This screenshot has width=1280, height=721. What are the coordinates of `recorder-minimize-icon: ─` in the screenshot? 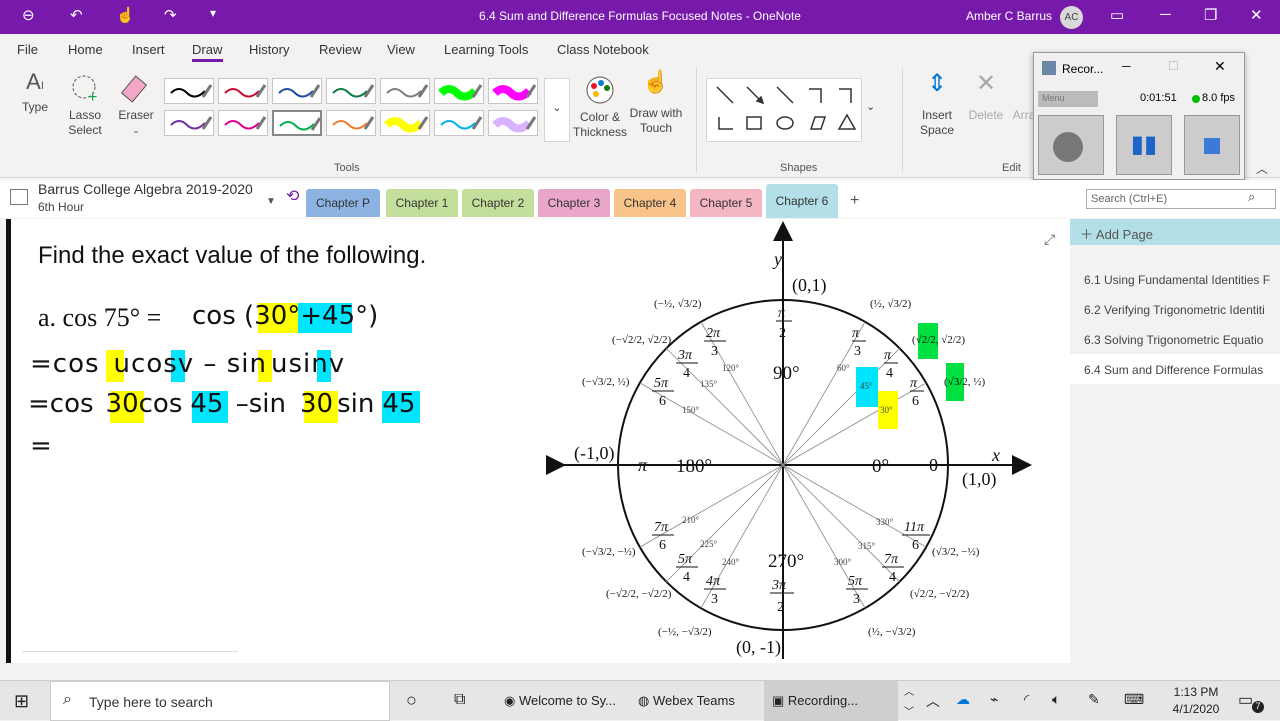 It's located at (1126, 66).